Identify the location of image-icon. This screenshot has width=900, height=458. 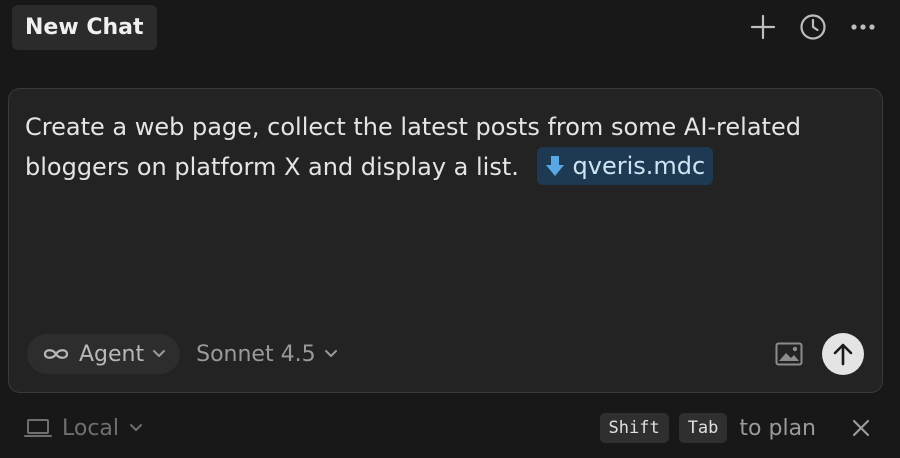
(789, 354).